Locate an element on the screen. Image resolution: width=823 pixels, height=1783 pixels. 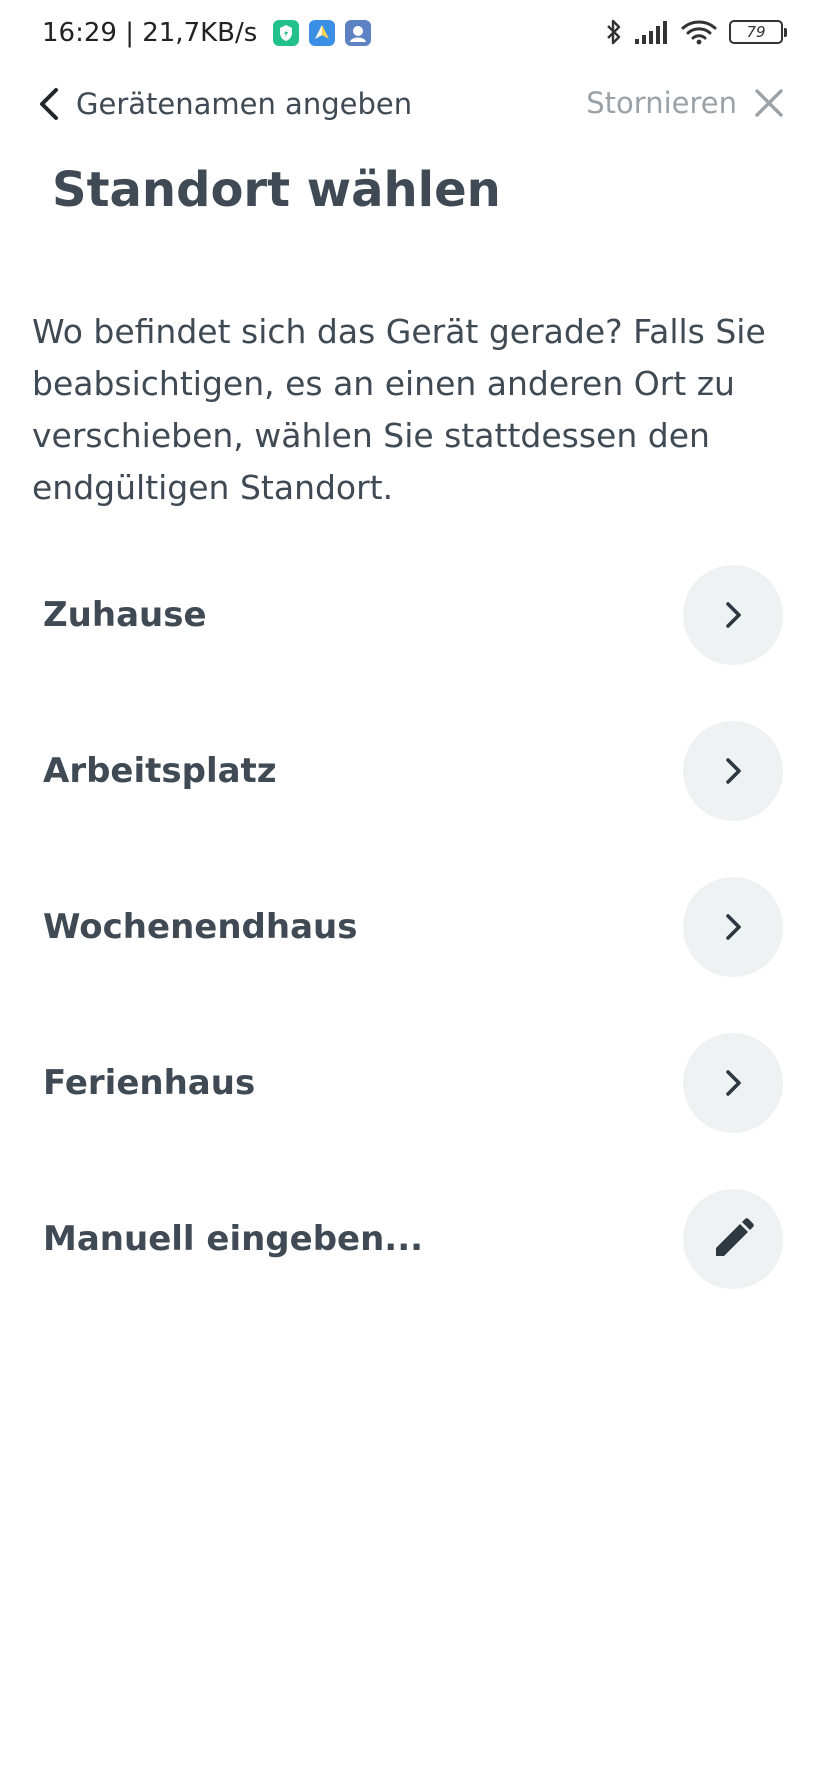
cancel-button: Stornieren is located at coordinates (685, 103).